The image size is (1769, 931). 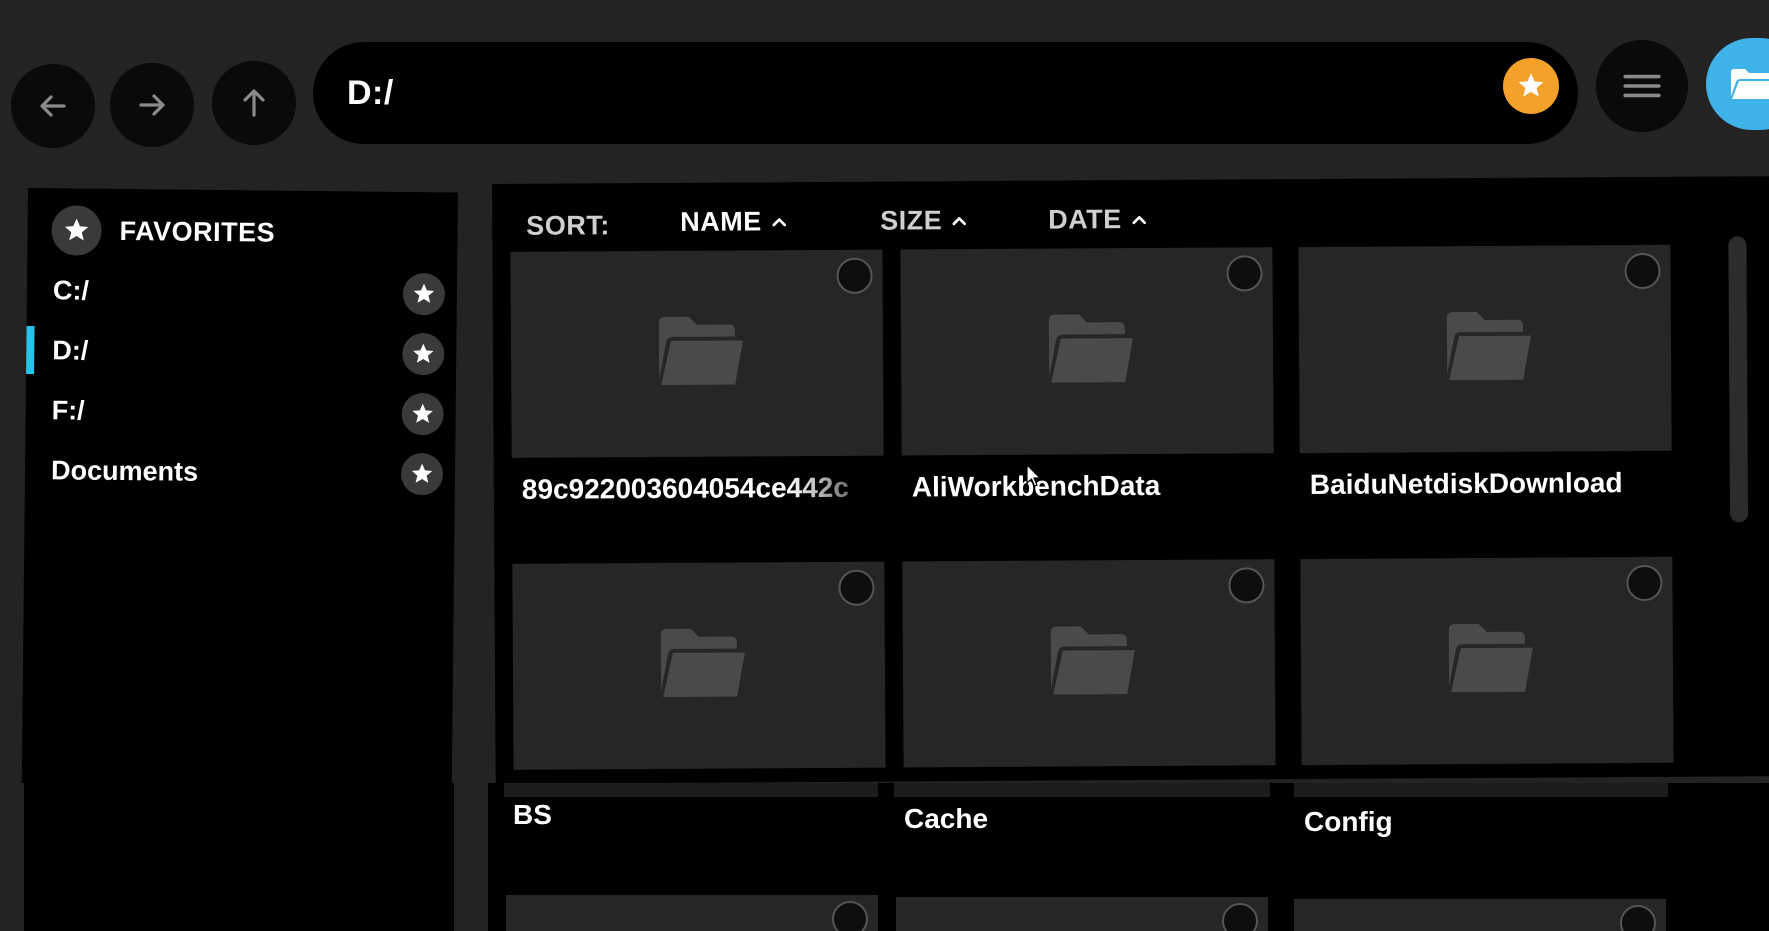 What do you see at coordinates (197, 231) in the screenshot?
I see `favorites-title: FAVORITES` at bounding box center [197, 231].